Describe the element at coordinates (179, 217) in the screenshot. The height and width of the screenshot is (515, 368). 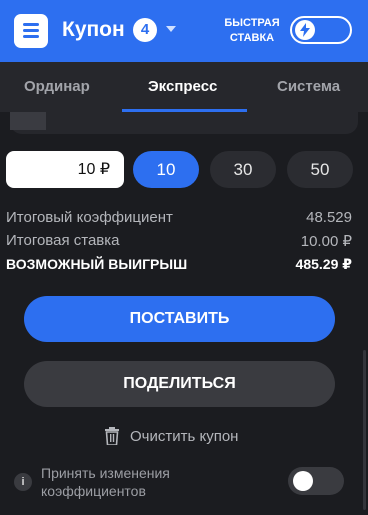
I see `total-odds-row: Итоговый коэффициент 48.529` at that location.